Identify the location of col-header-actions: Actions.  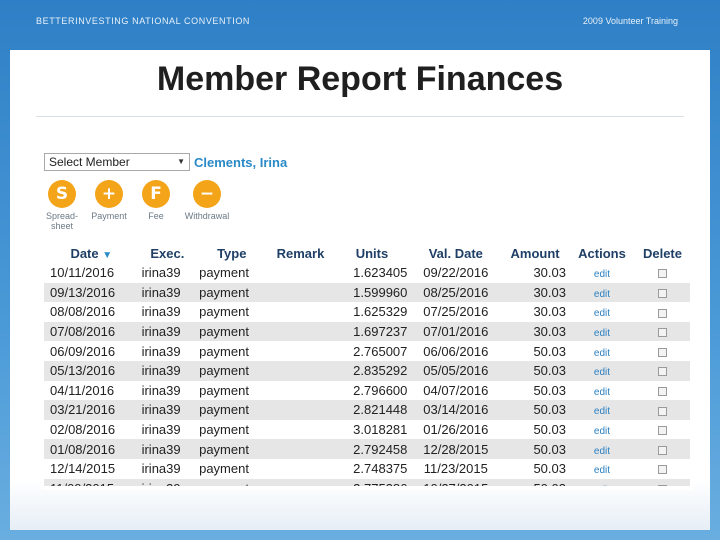
(602, 253).